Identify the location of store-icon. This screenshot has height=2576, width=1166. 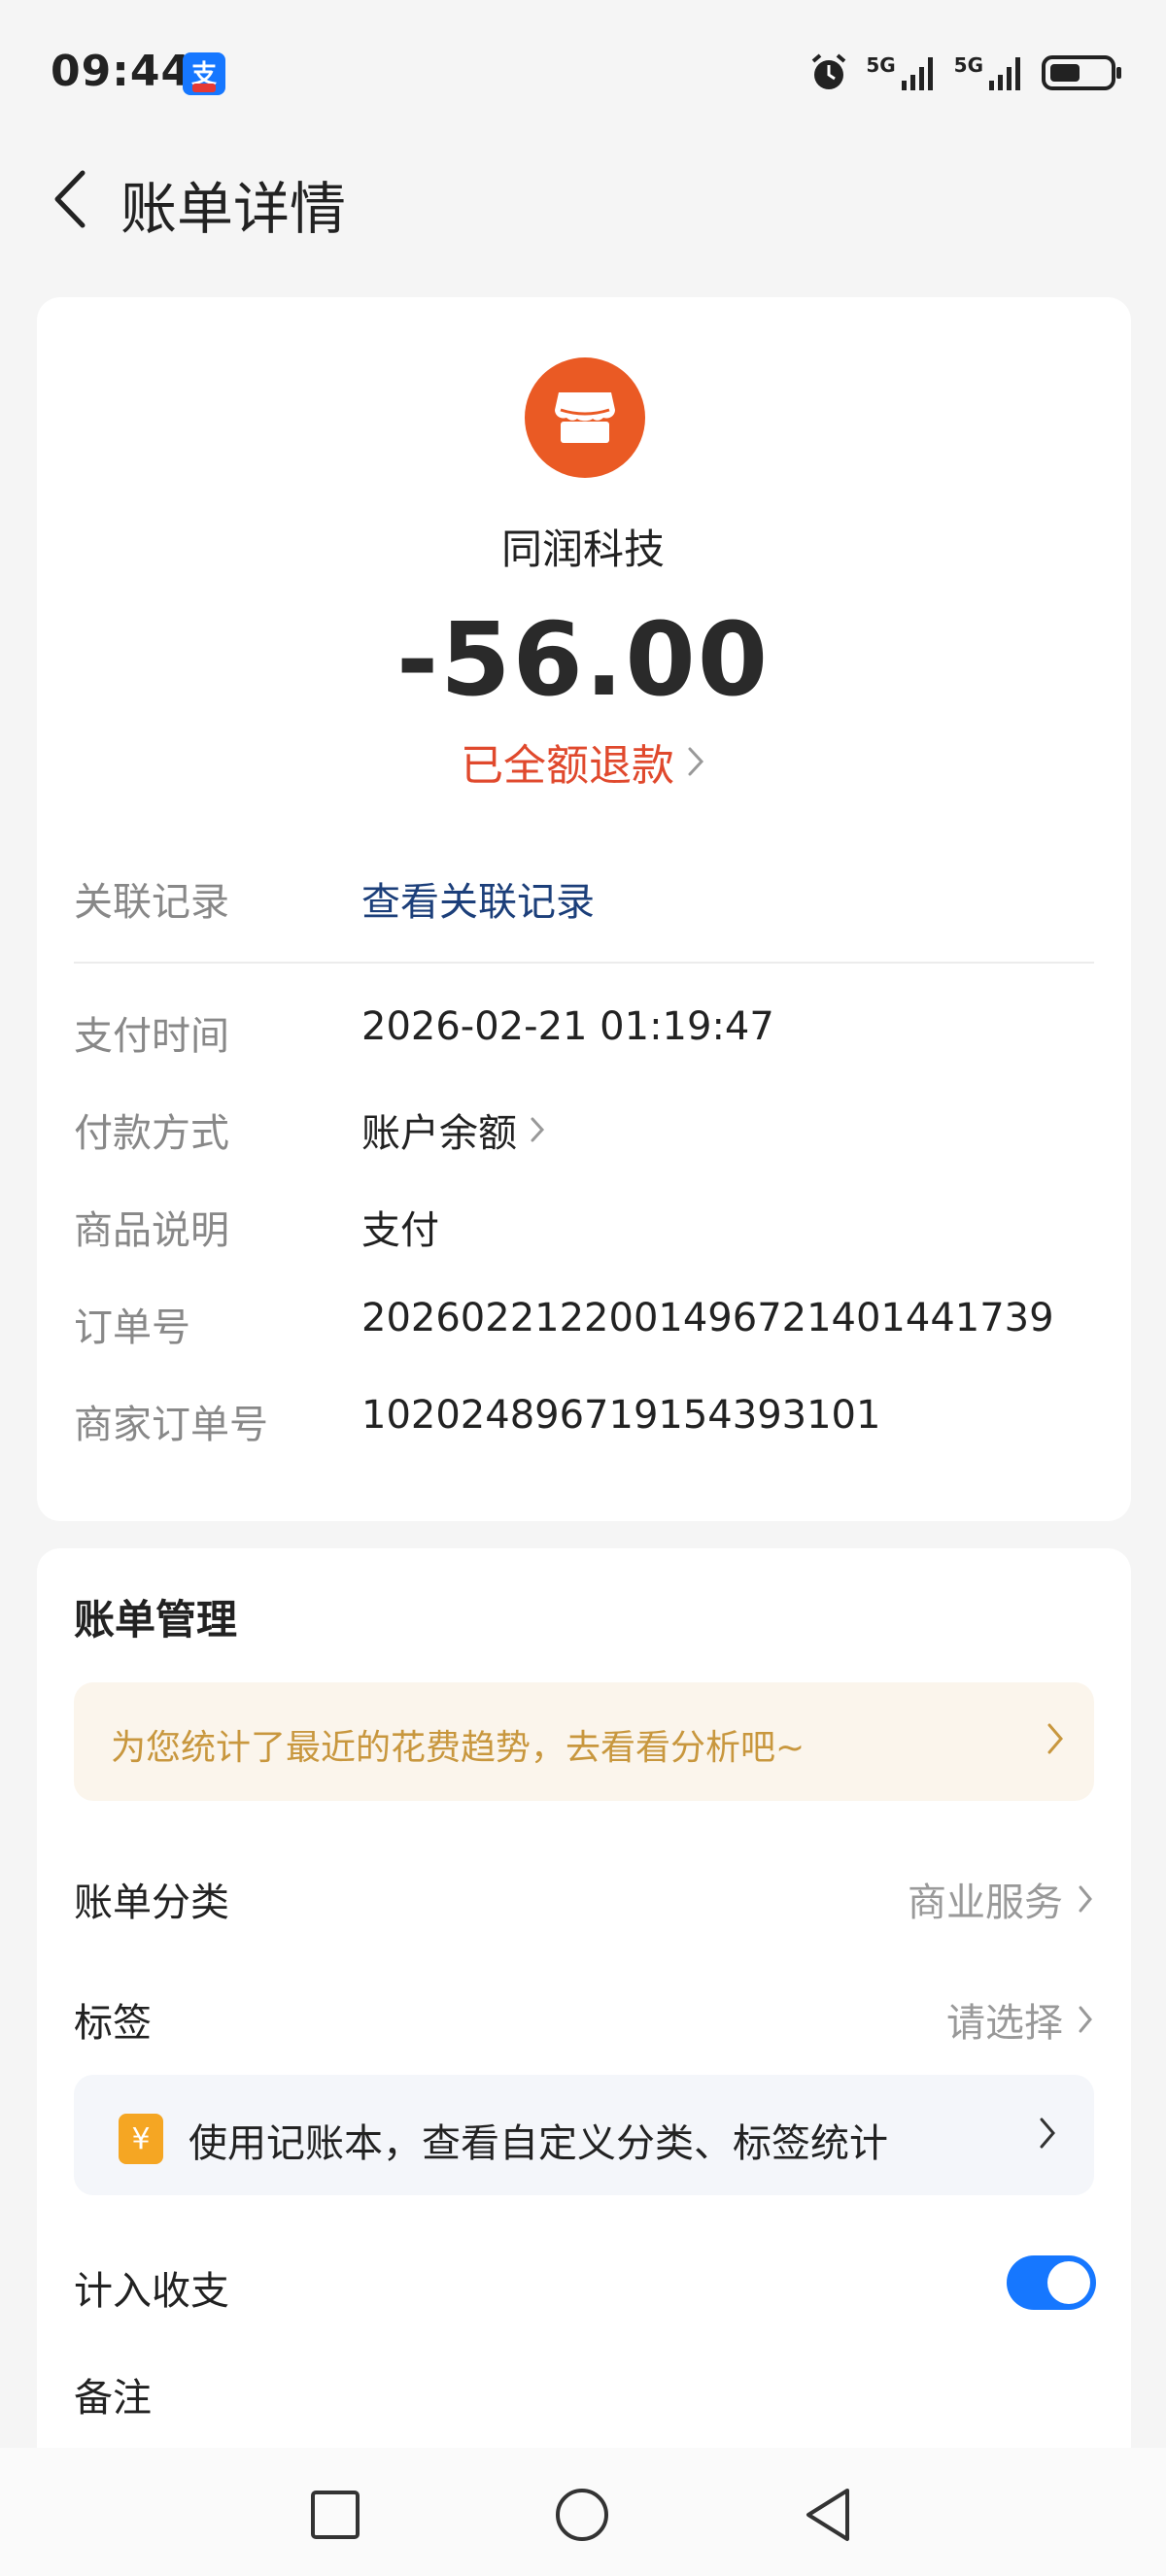
(585, 417).